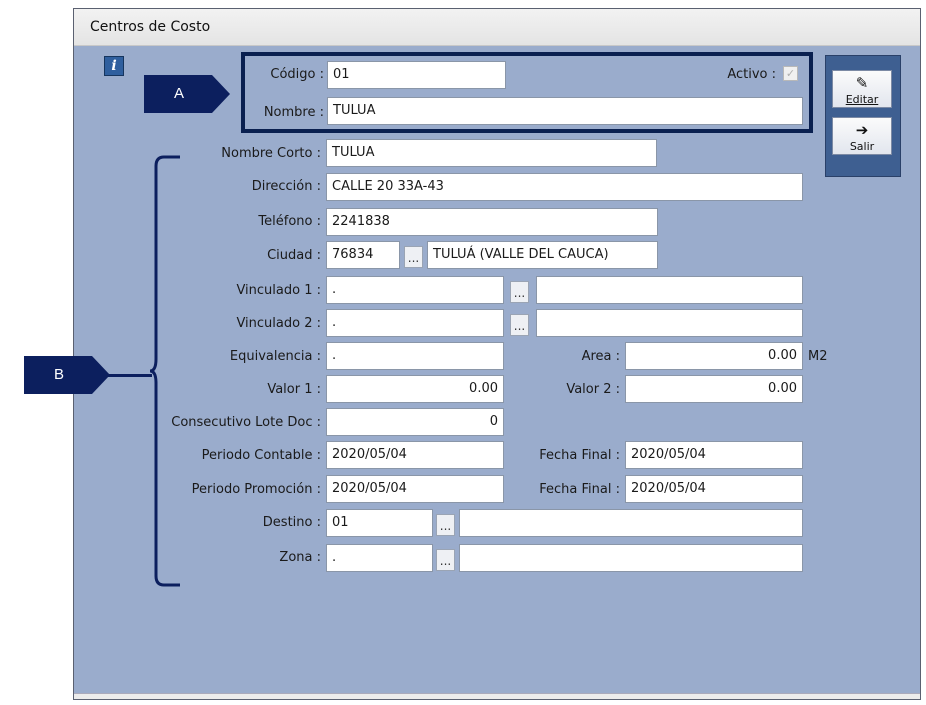 The height and width of the screenshot is (705, 926). What do you see at coordinates (256, 489) in the screenshot?
I see `periodo-promocion-label: Periodo Promoción :` at bounding box center [256, 489].